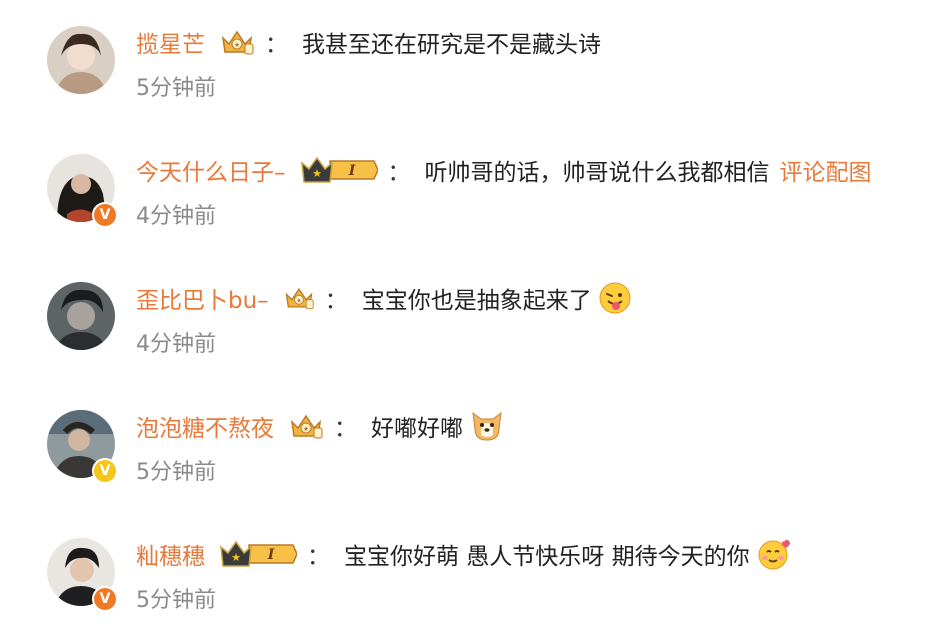 Image resolution: width=930 pixels, height=640 pixels. I want to click on username: 泡泡糖不熬夜, so click(205, 426).